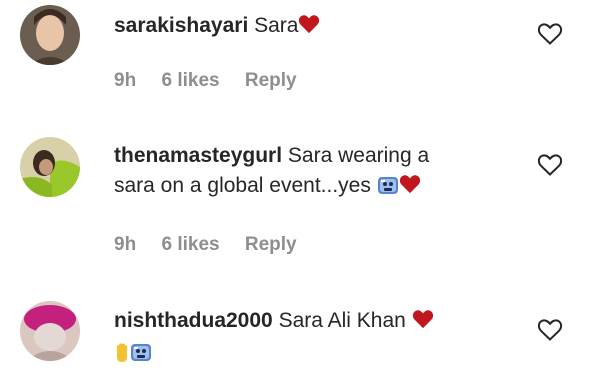 The image size is (600, 388). What do you see at coordinates (342, 320) in the screenshot?
I see `comment-text: Sara Ali Khan` at bounding box center [342, 320].